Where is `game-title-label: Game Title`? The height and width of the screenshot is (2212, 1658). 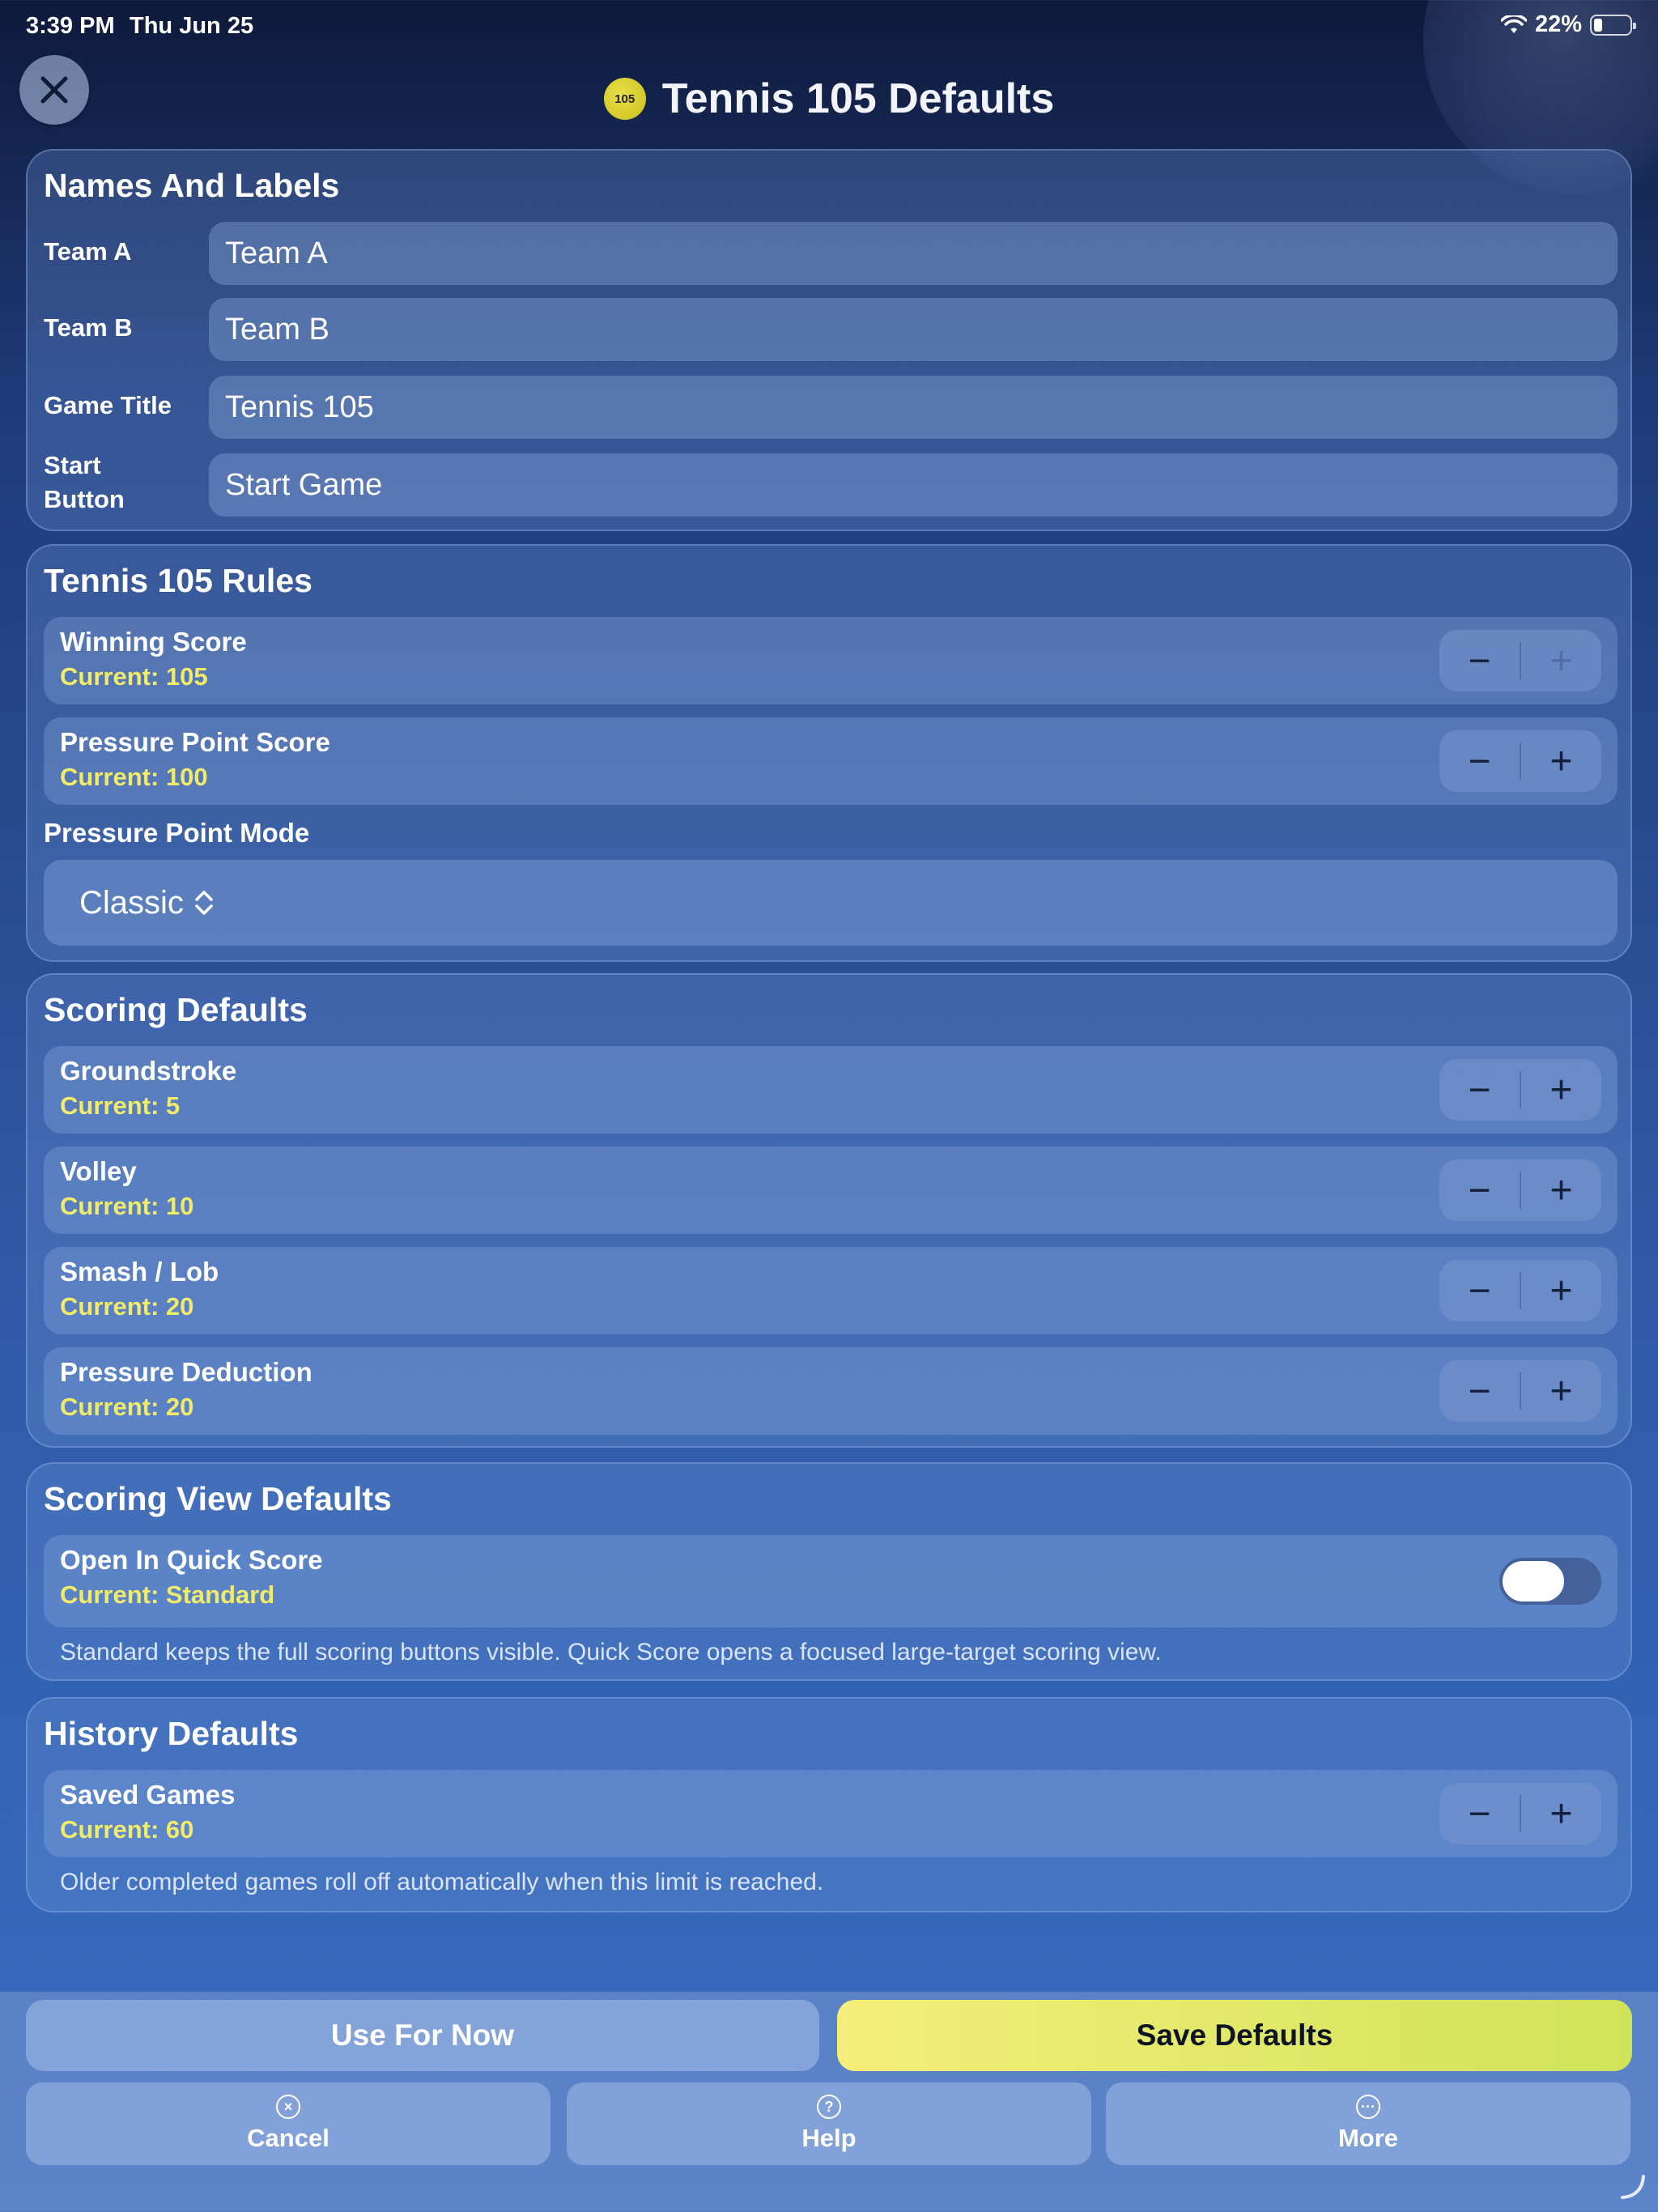
game-title-label: Game Title is located at coordinates (108, 405).